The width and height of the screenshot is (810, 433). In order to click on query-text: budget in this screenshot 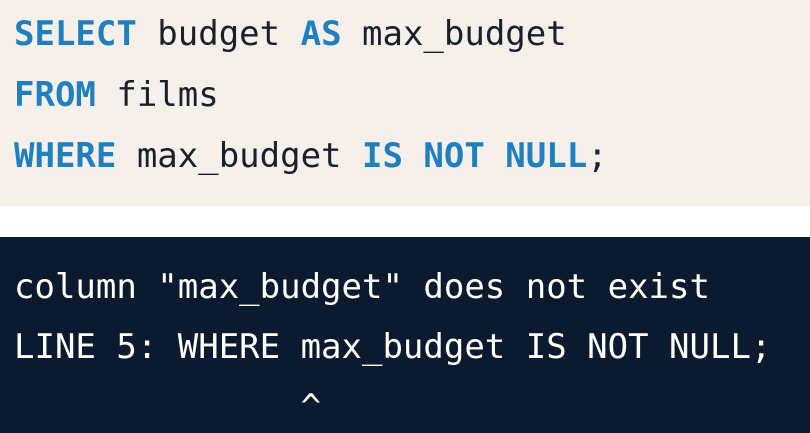, I will do `click(218, 34)`.